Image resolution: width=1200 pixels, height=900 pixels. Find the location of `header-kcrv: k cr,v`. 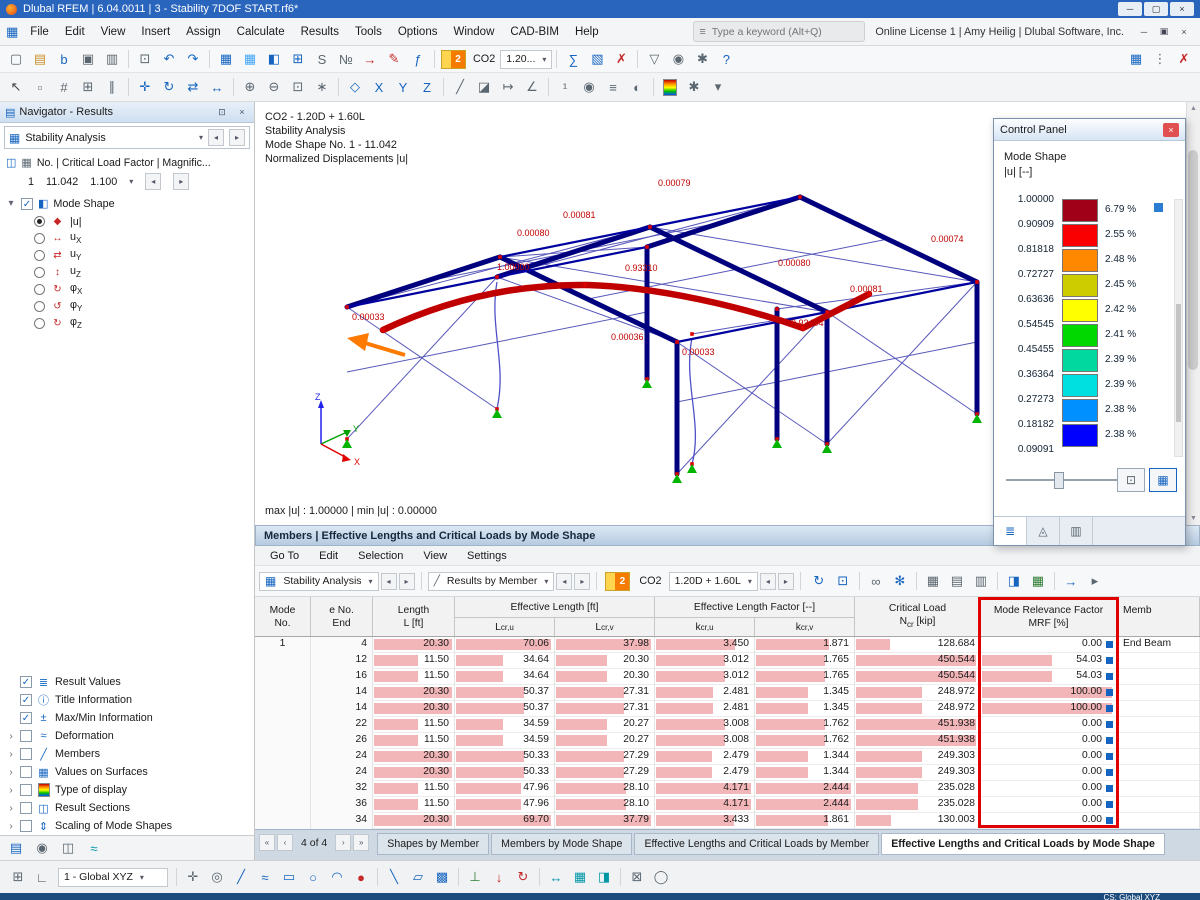

header-kcrv: k cr,v is located at coordinates (804, 627).